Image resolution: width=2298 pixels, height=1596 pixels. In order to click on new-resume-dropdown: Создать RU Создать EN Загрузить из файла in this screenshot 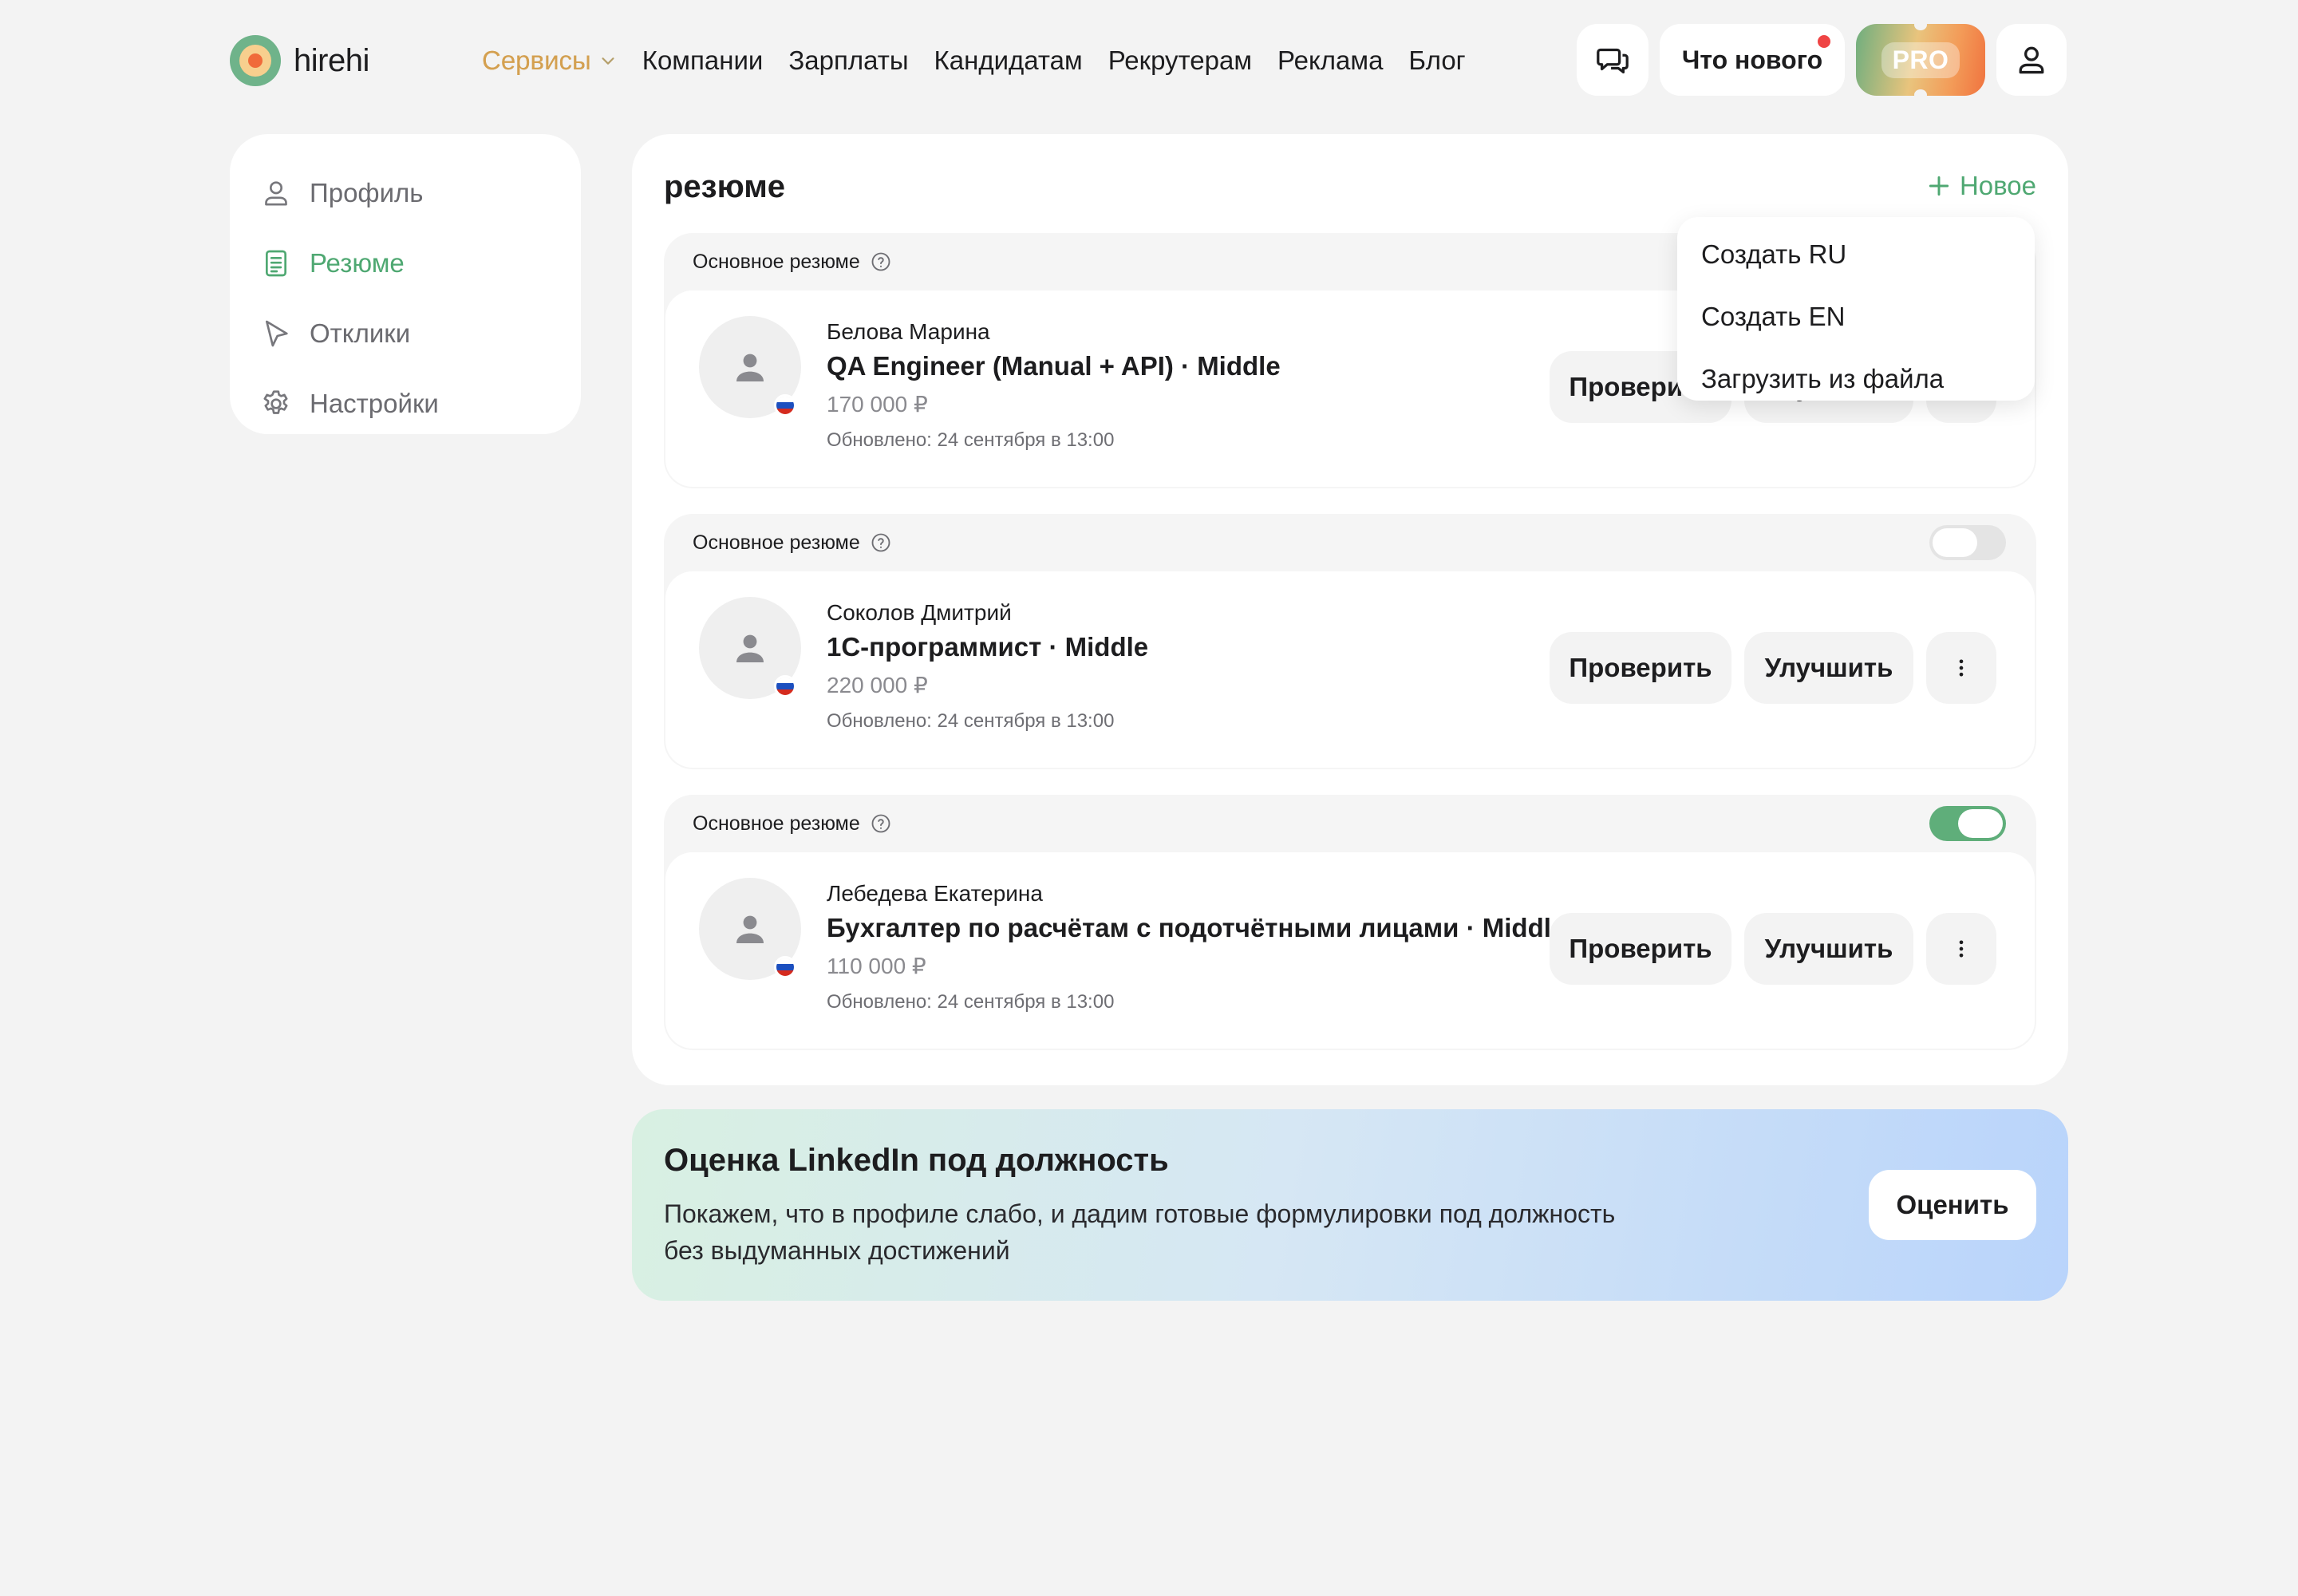, I will do `click(1856, 309)`.